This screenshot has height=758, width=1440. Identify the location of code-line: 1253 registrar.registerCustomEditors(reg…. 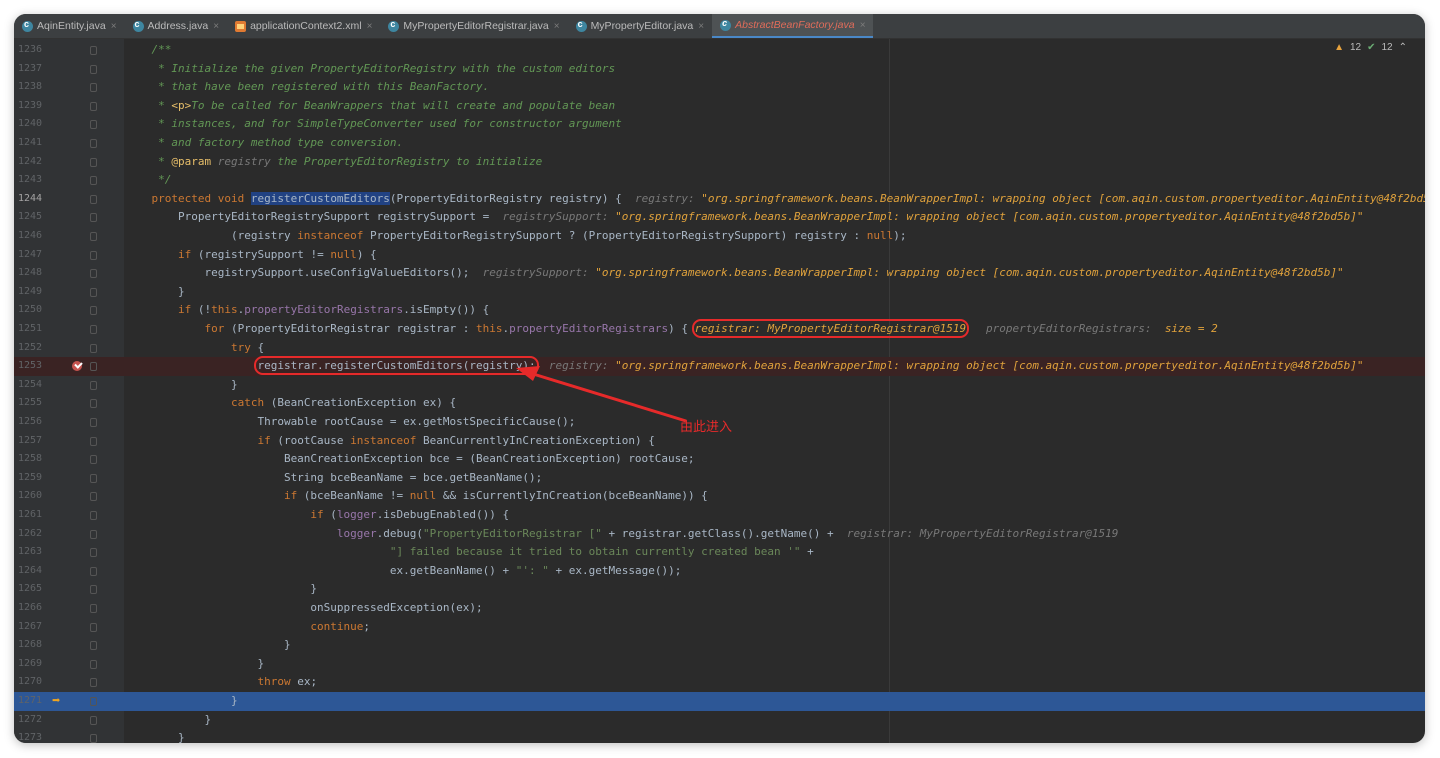
(719, 366).